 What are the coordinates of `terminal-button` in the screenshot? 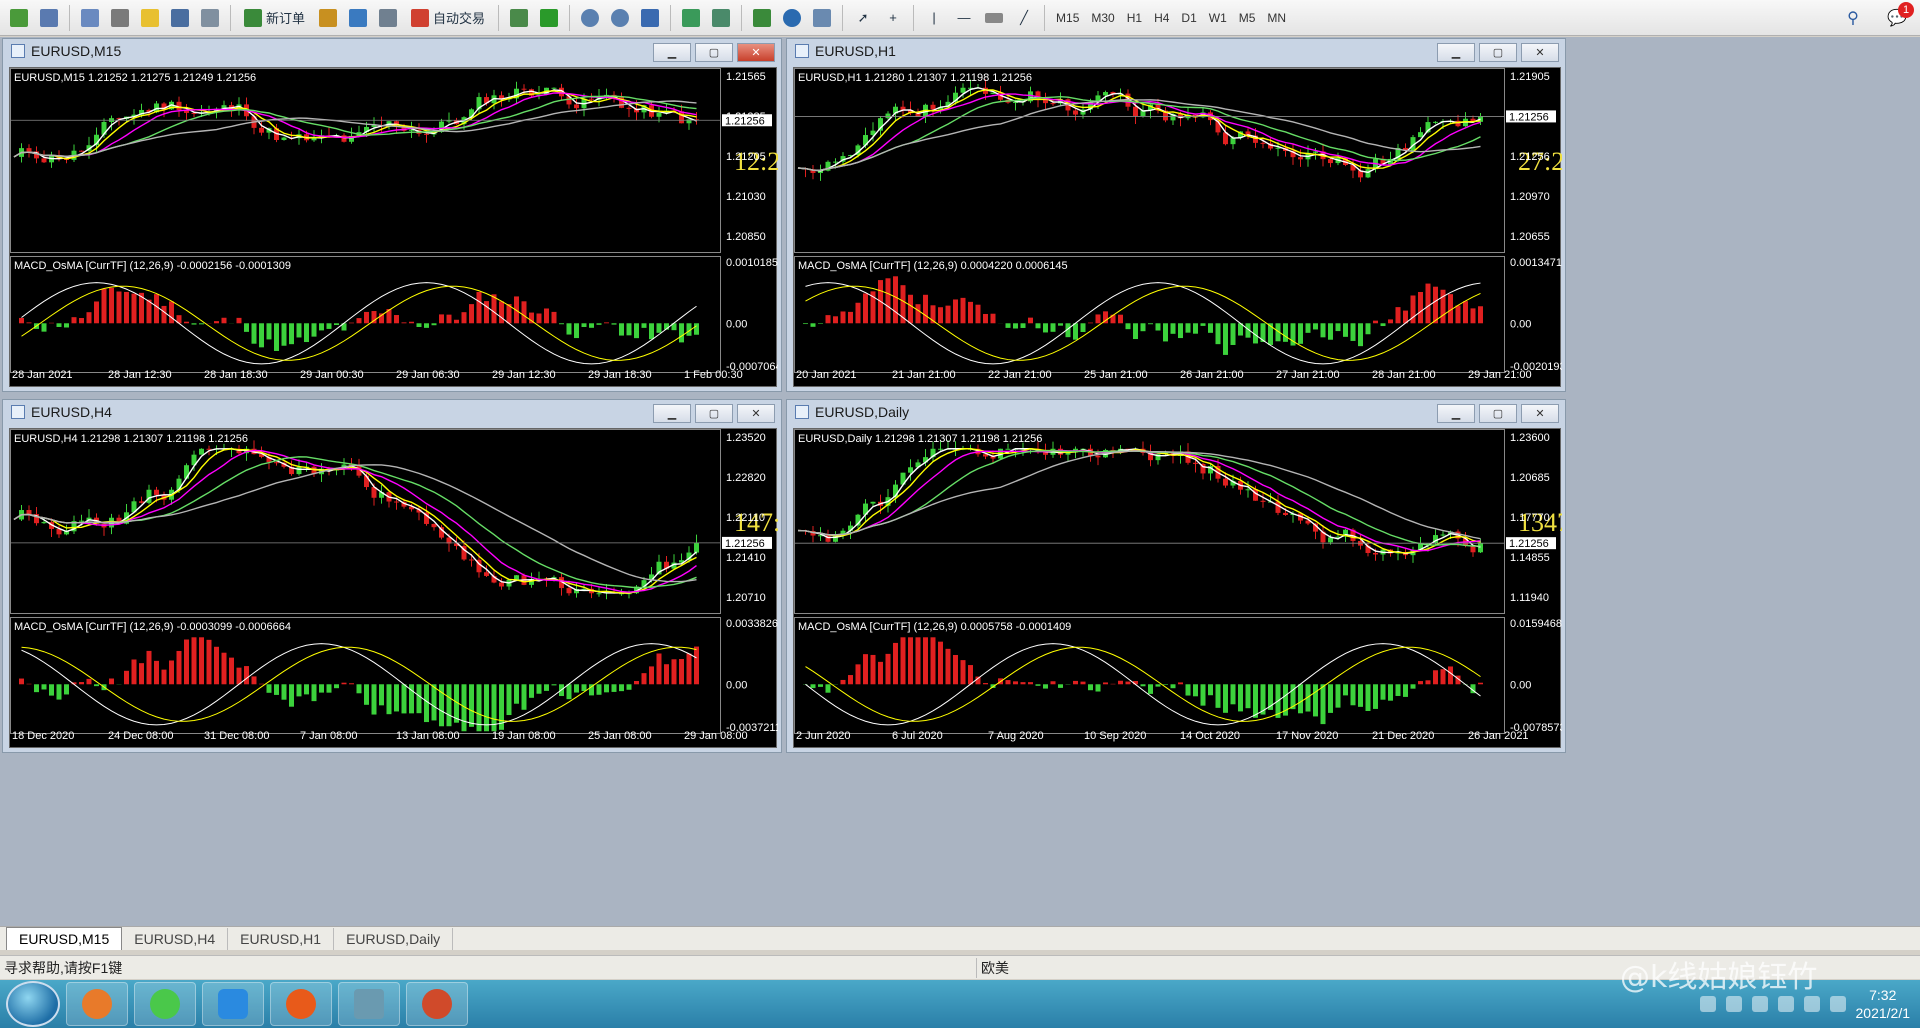 It's located at (180, 18).